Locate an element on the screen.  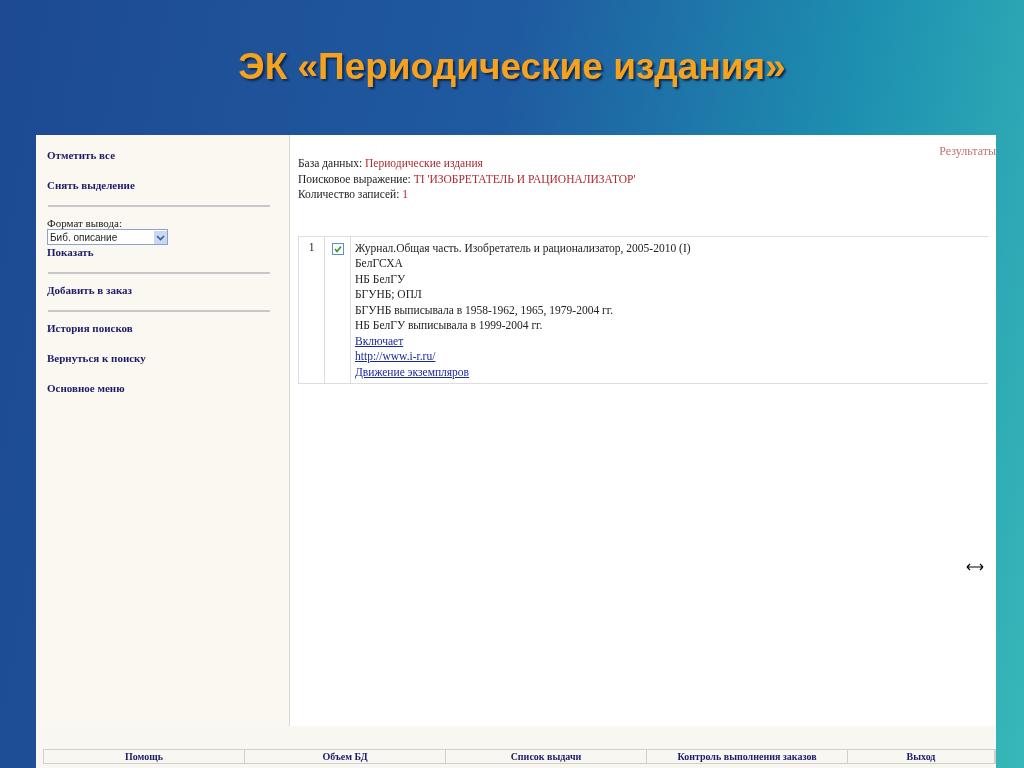
sidebar-link: Снять выделение is located at coordinates (91, 185).